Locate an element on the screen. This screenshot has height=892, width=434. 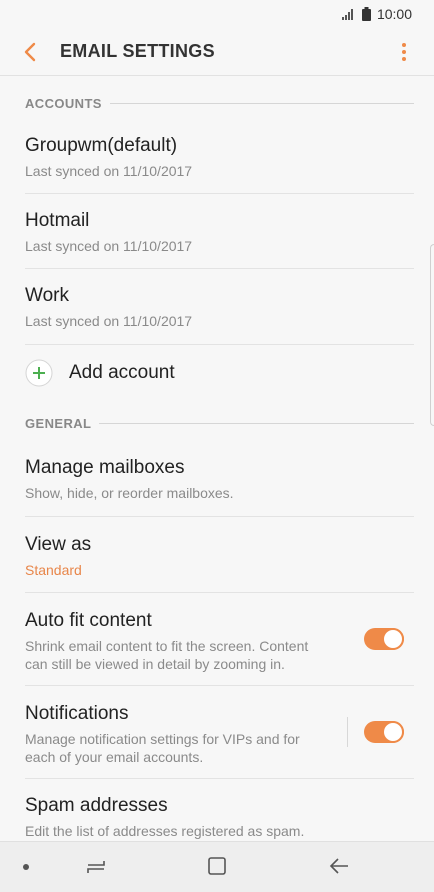
navigation-bar is located at coordinates (217, 866).